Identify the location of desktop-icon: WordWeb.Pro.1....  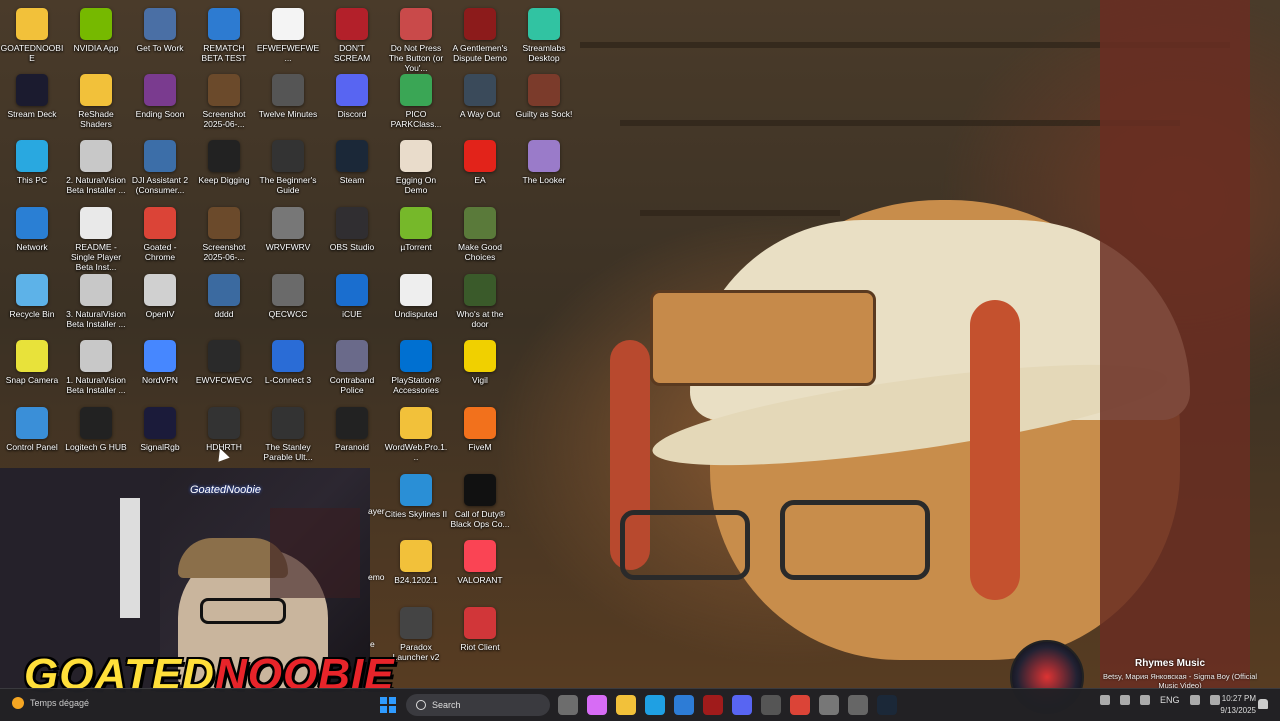
(416, 434).